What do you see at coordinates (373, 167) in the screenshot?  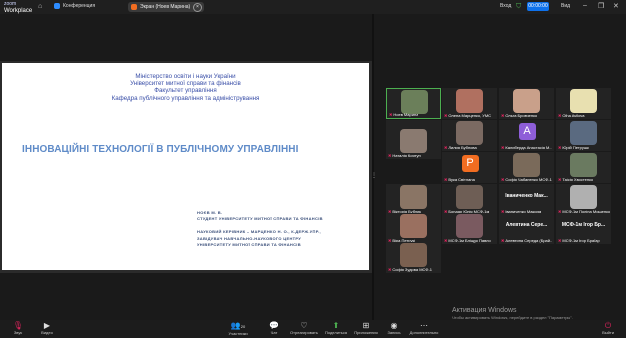 I see `split-divider` at bounding box center [373, 167].